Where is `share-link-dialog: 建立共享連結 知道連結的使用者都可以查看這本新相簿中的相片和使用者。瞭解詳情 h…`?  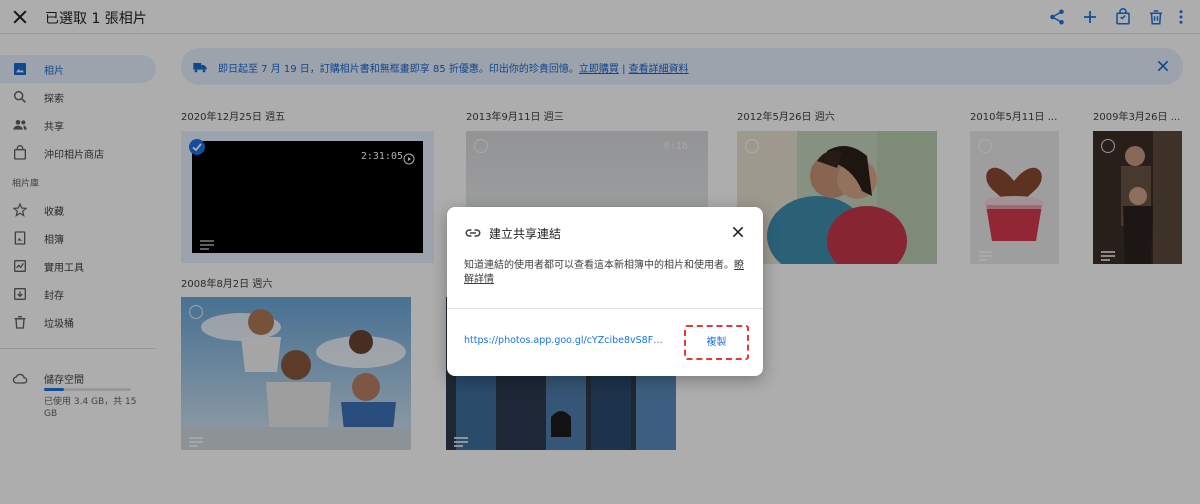
share-link-dialog: 建立共享連結 知道連結的使用者都可以查看這本新相簿中的相片和使用者。瞭解詳情 h… is located at coordinates (605, 291).